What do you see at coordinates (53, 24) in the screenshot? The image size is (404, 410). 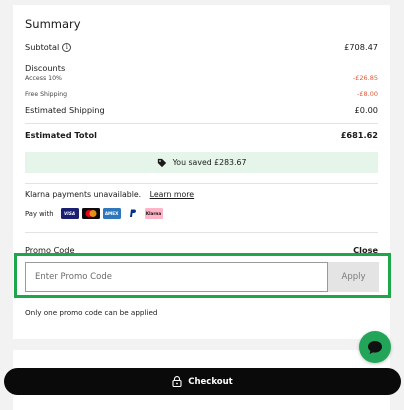 I see `summary-title: Summary` at bounding box center [53, 24].